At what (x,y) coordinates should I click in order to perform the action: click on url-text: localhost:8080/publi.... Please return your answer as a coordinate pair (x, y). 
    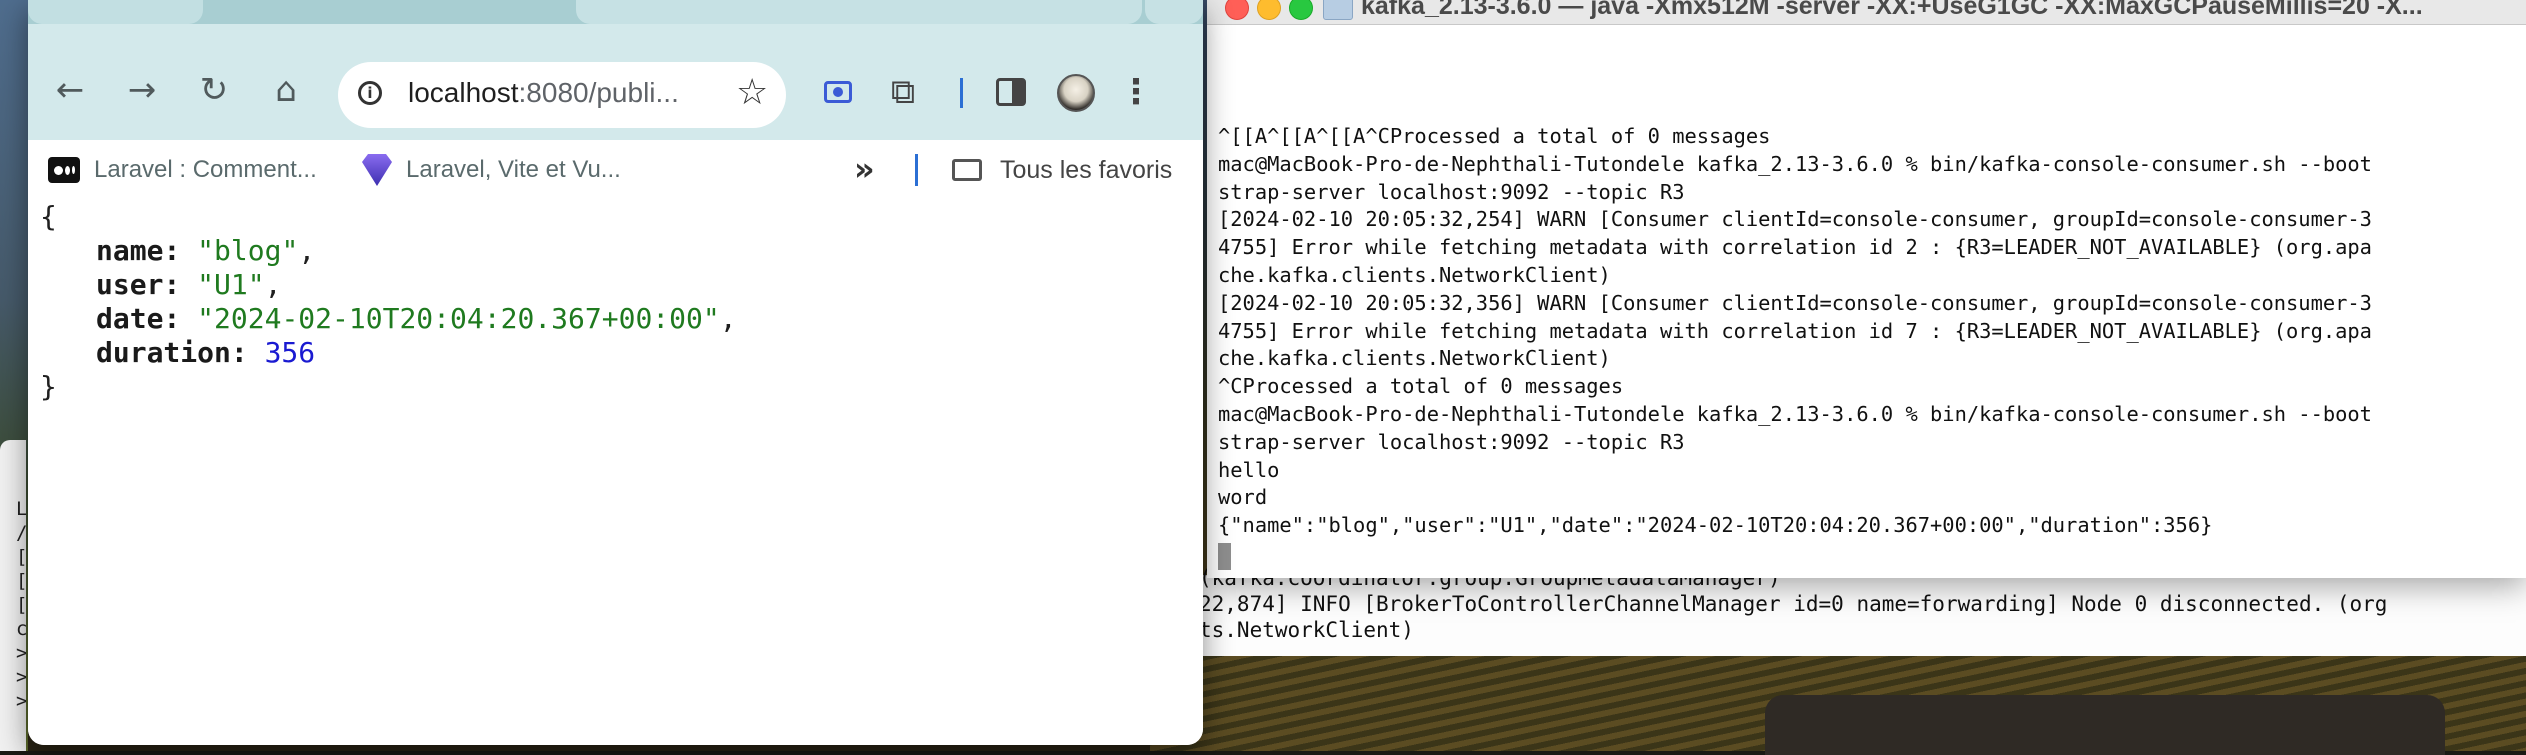
    Looking at the image, I should click on (543, 93).